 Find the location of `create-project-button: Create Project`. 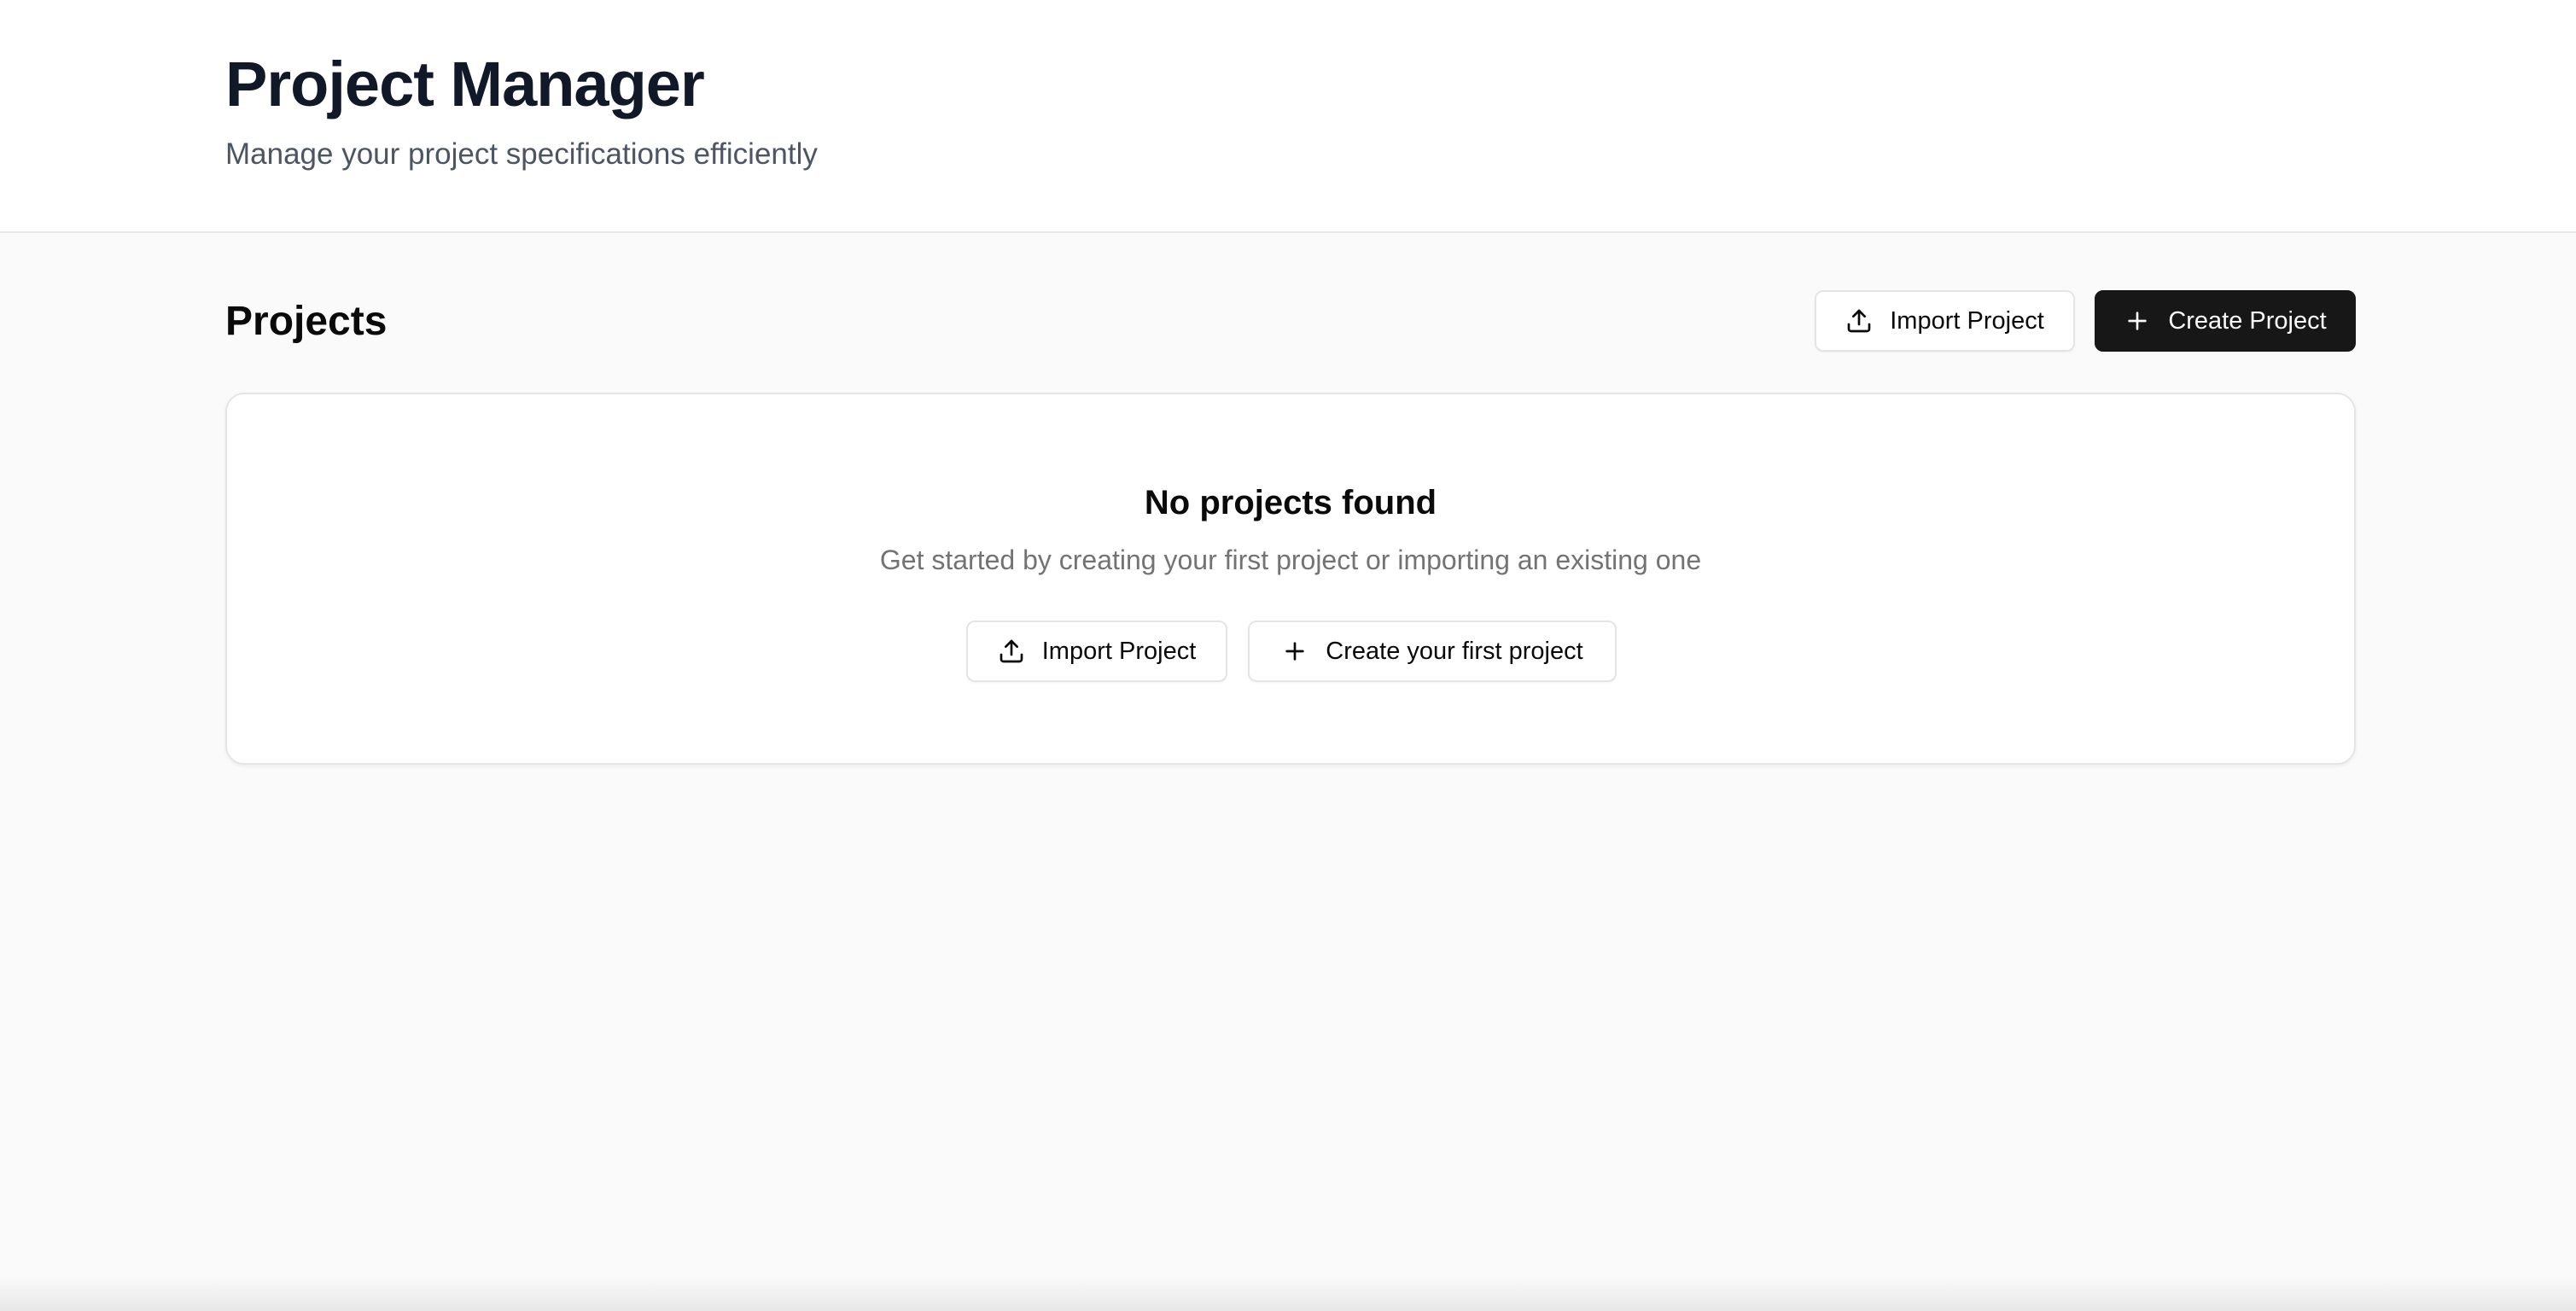

create-project-button: Create Project is located at coordinates (2225, 321).